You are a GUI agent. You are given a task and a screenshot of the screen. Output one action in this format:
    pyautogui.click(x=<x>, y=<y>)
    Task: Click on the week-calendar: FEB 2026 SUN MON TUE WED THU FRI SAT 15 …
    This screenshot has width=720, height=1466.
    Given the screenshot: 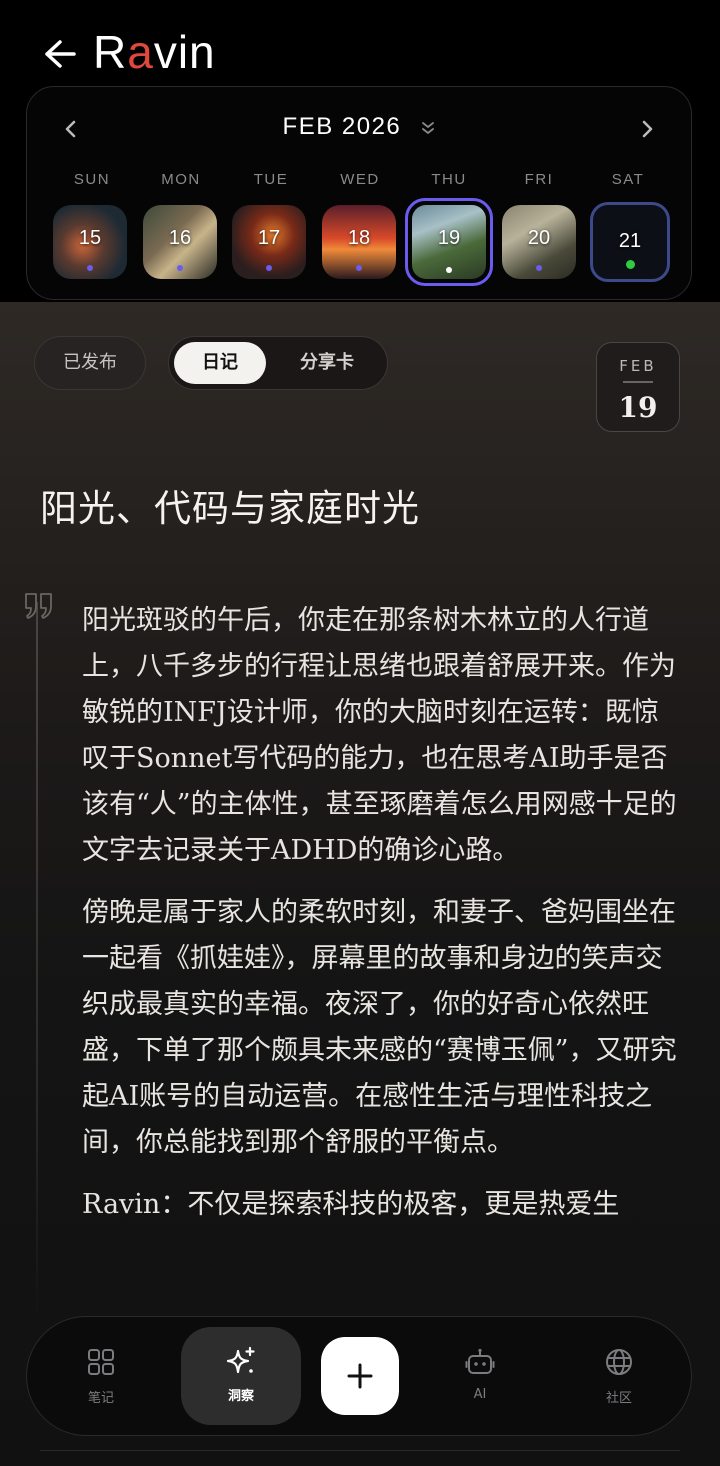 What is the action you would take?
    pyautogui.click(x=359, y=193)
    